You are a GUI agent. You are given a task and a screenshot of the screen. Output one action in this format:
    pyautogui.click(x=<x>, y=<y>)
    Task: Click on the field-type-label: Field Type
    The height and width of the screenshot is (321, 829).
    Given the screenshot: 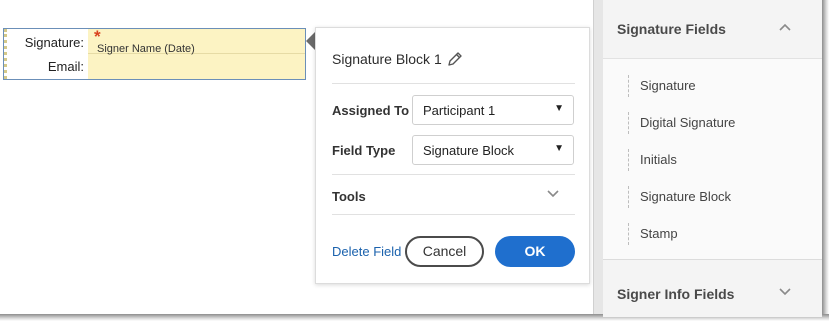 What is the action you would take?
    pyautogui.click(x=364, y=150)
    